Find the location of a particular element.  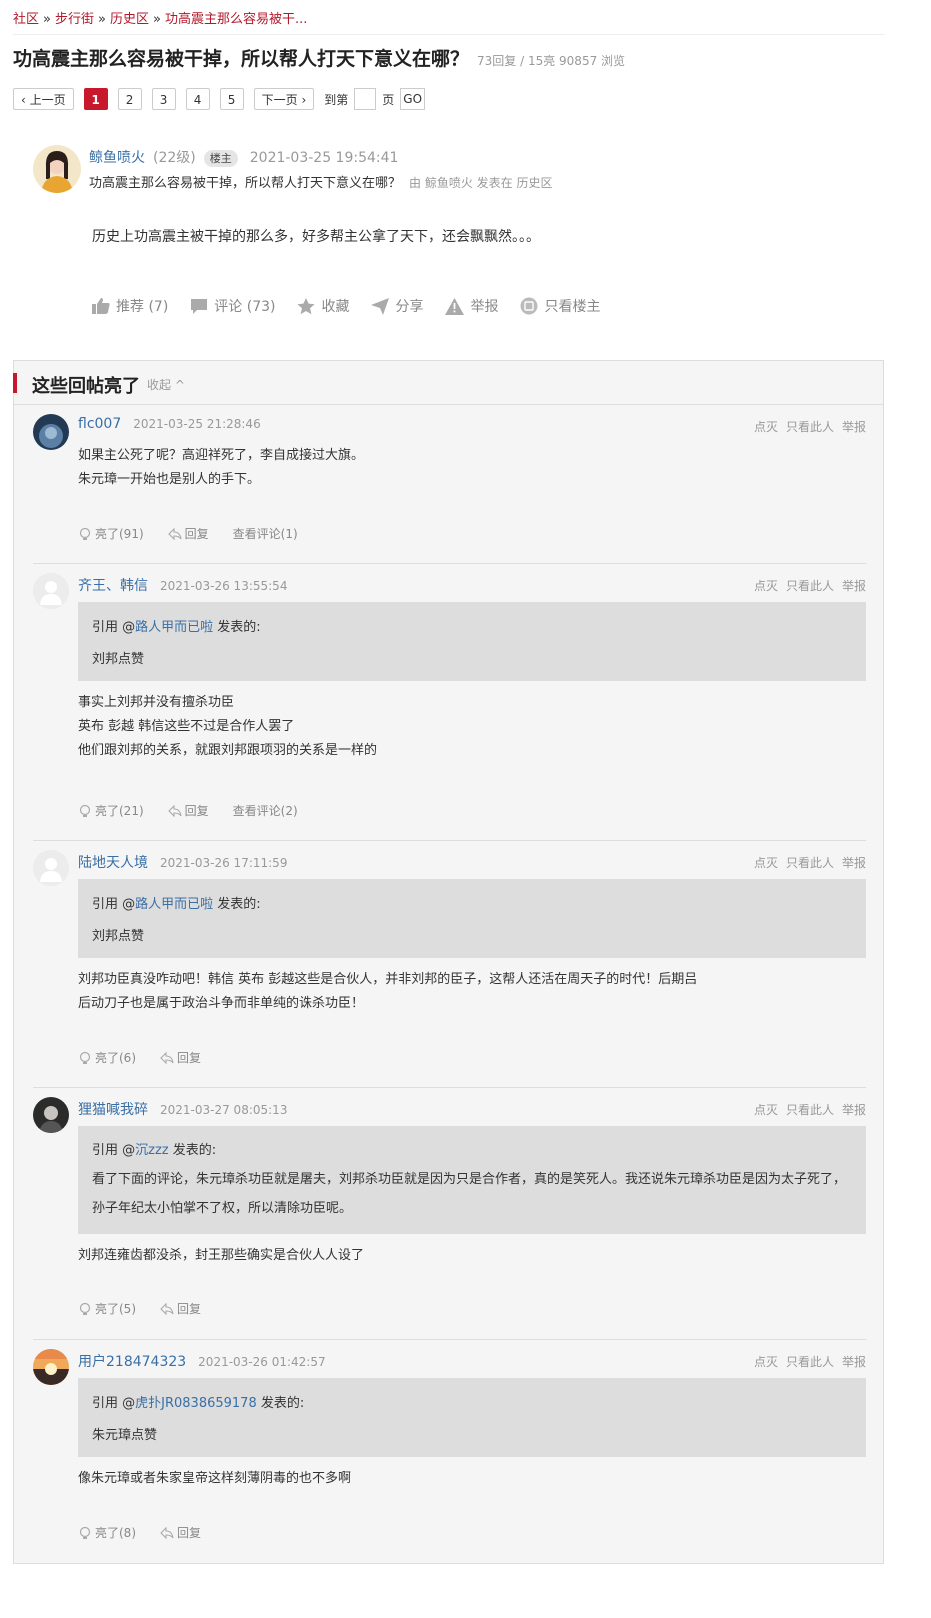

go-button: GO is located at coordinates (413, 99).